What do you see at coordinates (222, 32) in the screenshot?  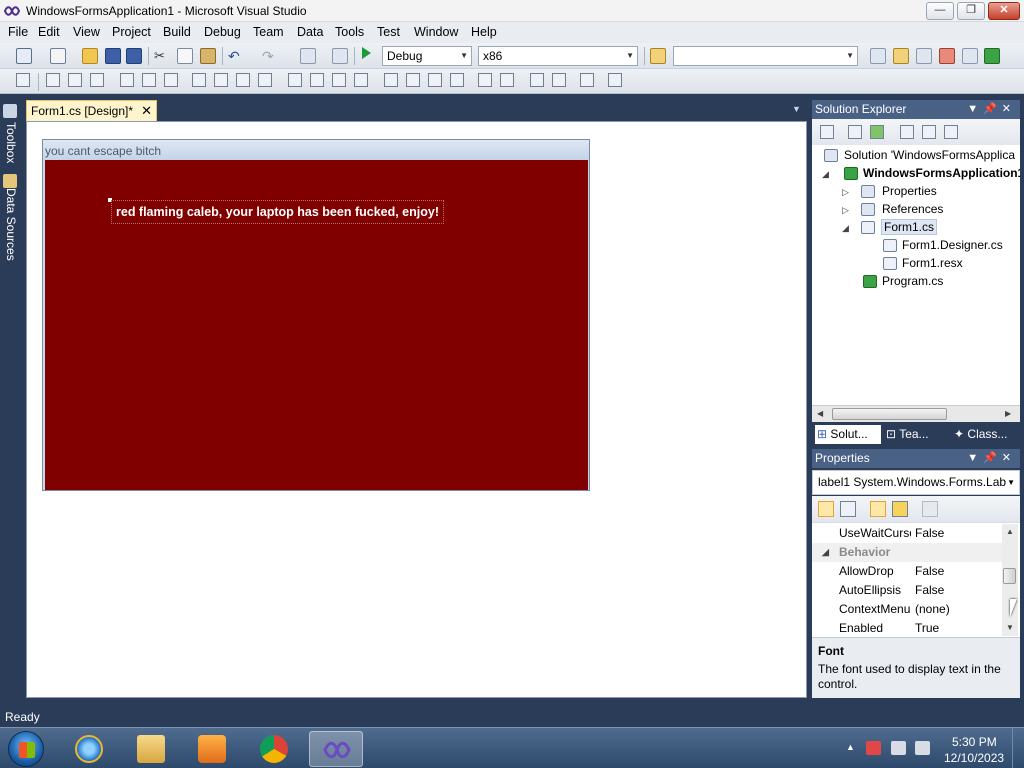 I see `menu-debug: Debug` at bounding box center [222, 32].